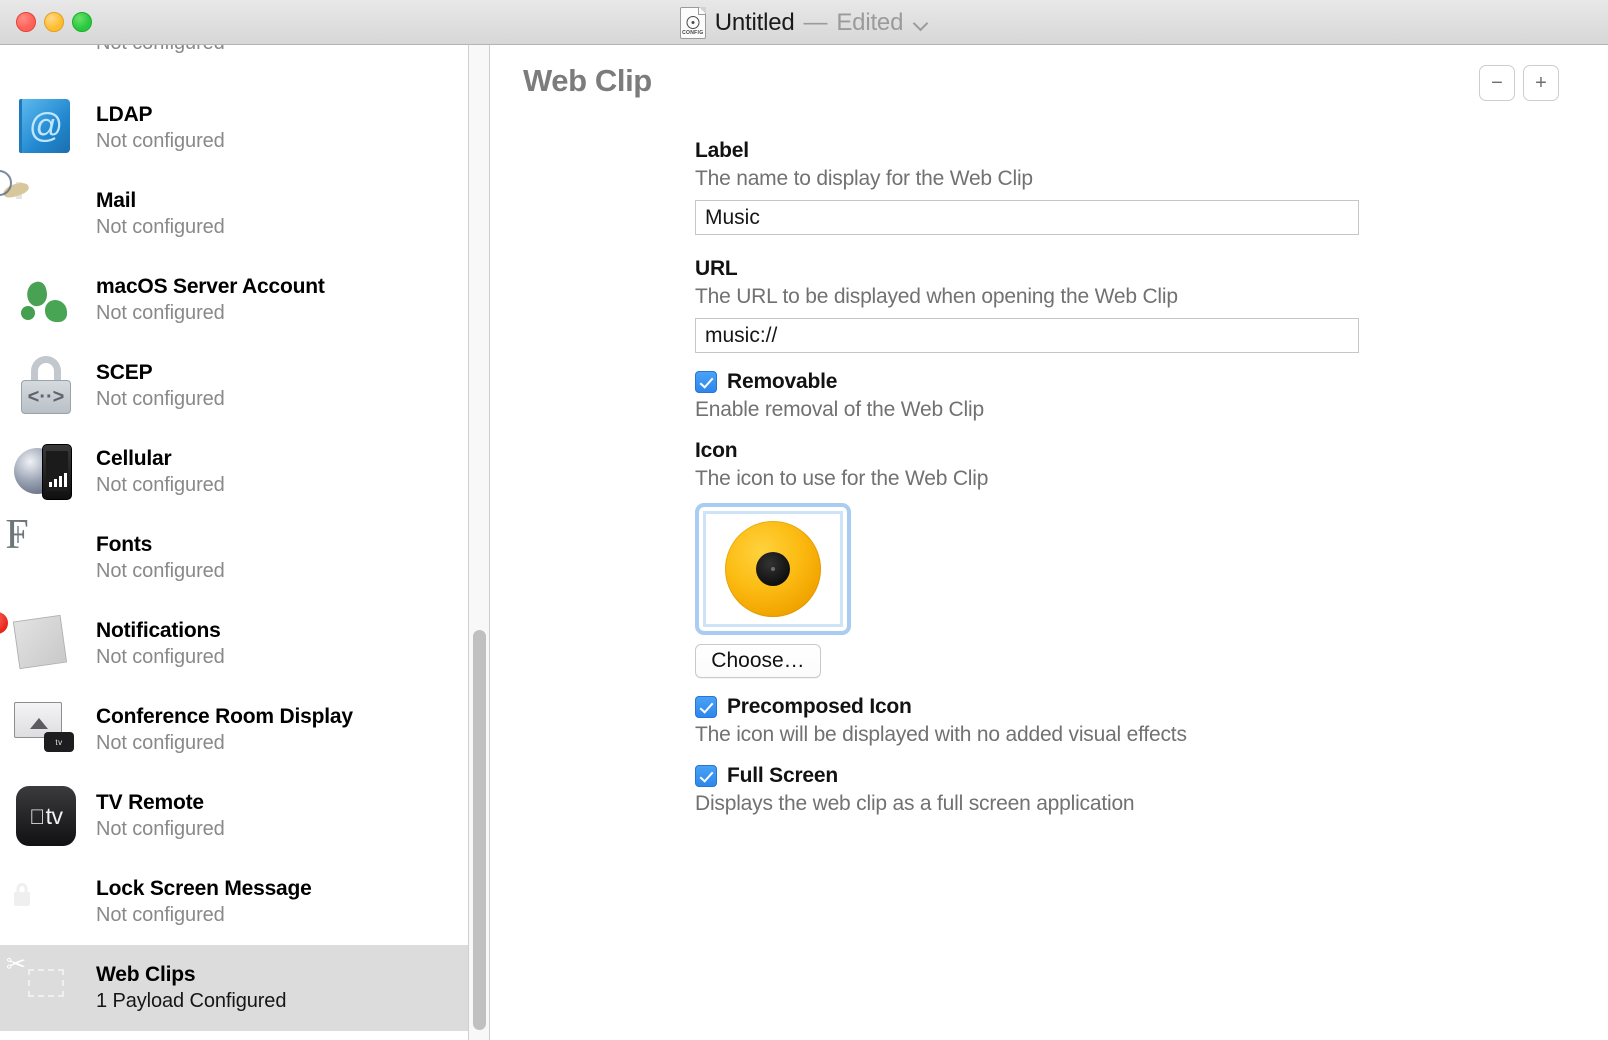 The height and width of the screenshot is (1040, 1608). What do you see at coordinates (842, 478) in the screenshot?
I see `icon-field-description: The icon to use for the Web Clip` at bounding box center [842, 478].